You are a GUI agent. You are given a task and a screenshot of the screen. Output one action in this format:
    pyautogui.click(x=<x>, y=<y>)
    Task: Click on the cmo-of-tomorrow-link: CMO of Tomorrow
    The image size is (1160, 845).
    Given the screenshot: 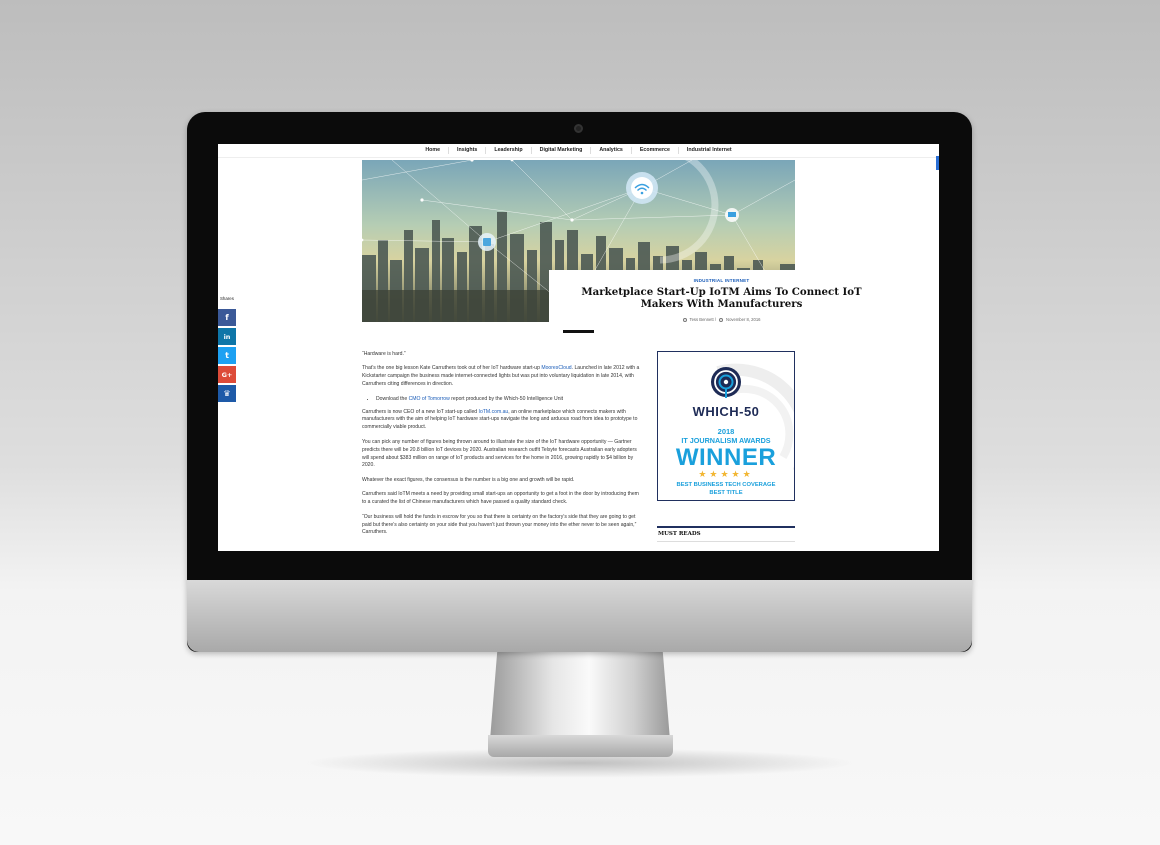 What is the action you would take?
    pyautogui.click(x=429, y=399)
    